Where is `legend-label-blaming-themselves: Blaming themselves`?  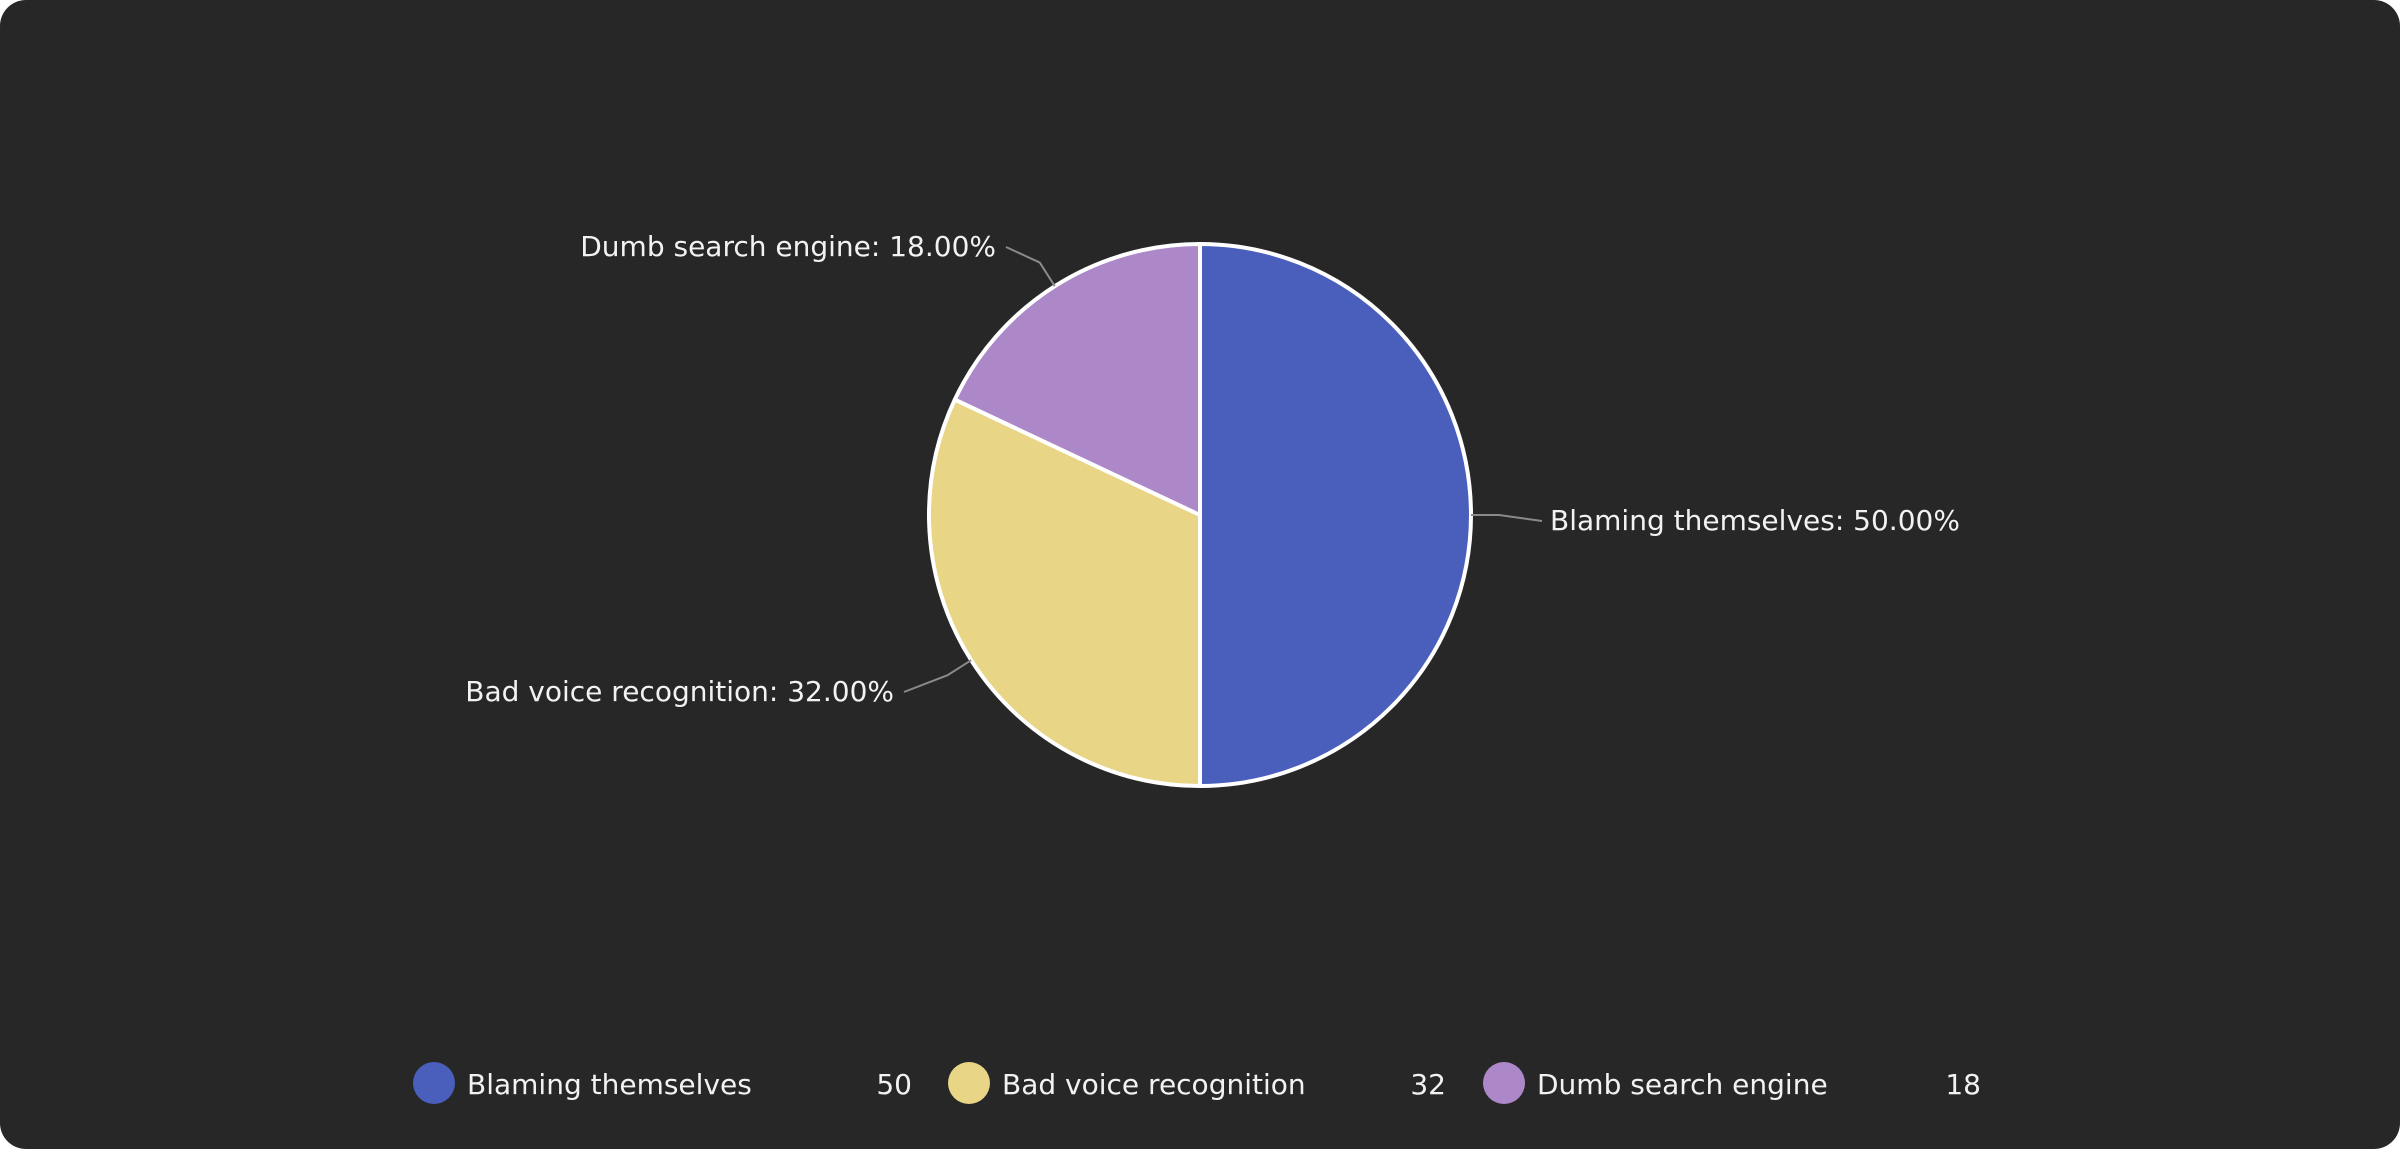 legend-label-blaming-themselves: Blaming themselves is located at coordinates (609, 1084).